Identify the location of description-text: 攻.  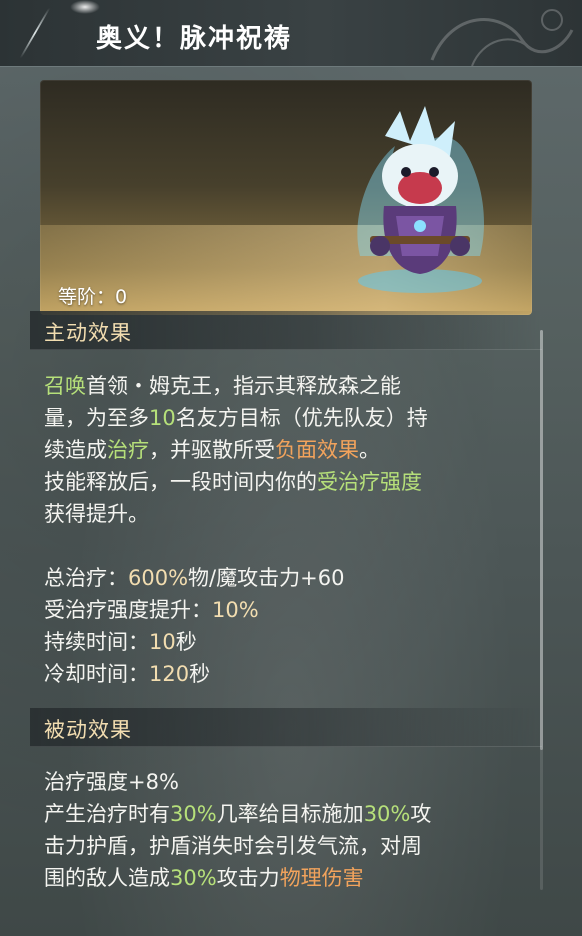
(421, 814).